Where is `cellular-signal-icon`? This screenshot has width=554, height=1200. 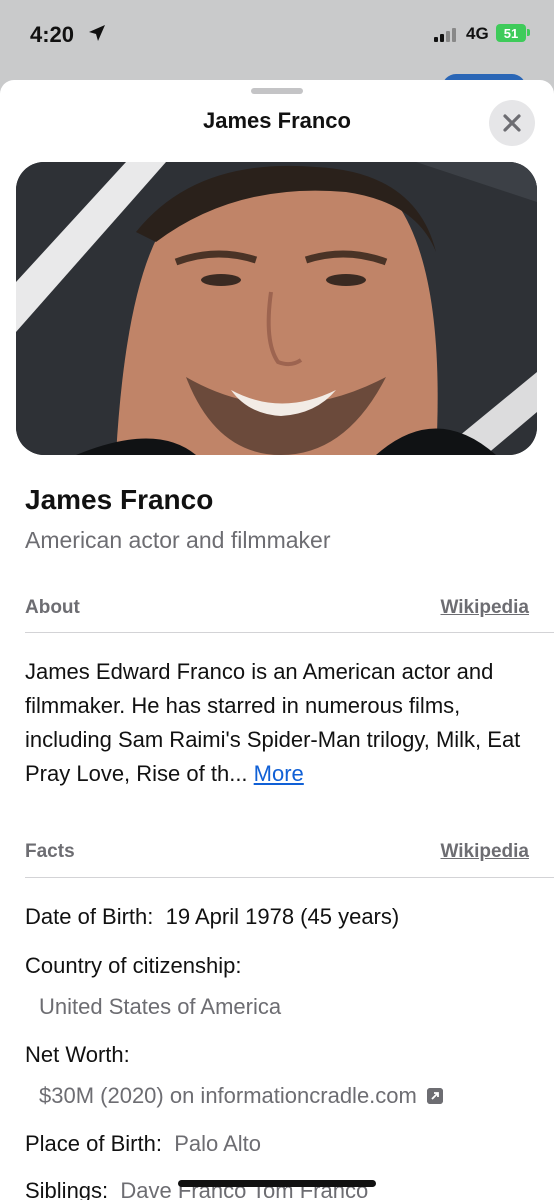
cellular-signal-icon is located at coordinates (445, 35).